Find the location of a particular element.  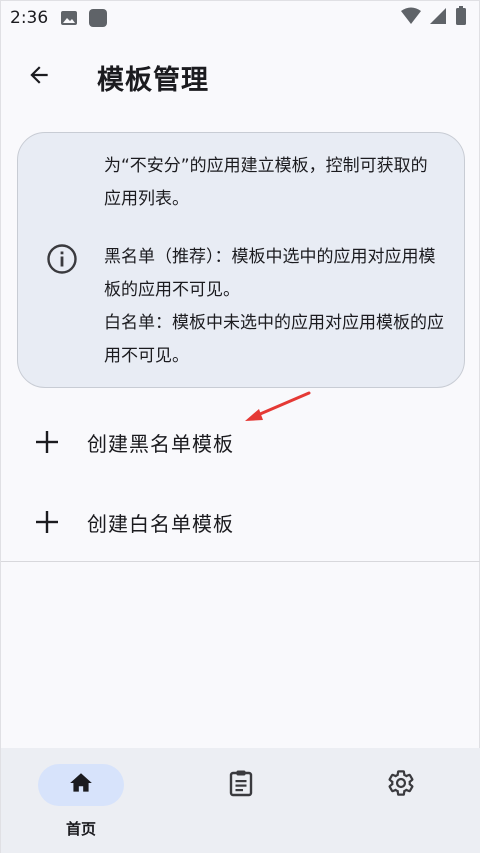

info-intro-text: 为“不安分”的应用建立模板，控制可获取的应用列表。 is located at coordinates (266, 182).